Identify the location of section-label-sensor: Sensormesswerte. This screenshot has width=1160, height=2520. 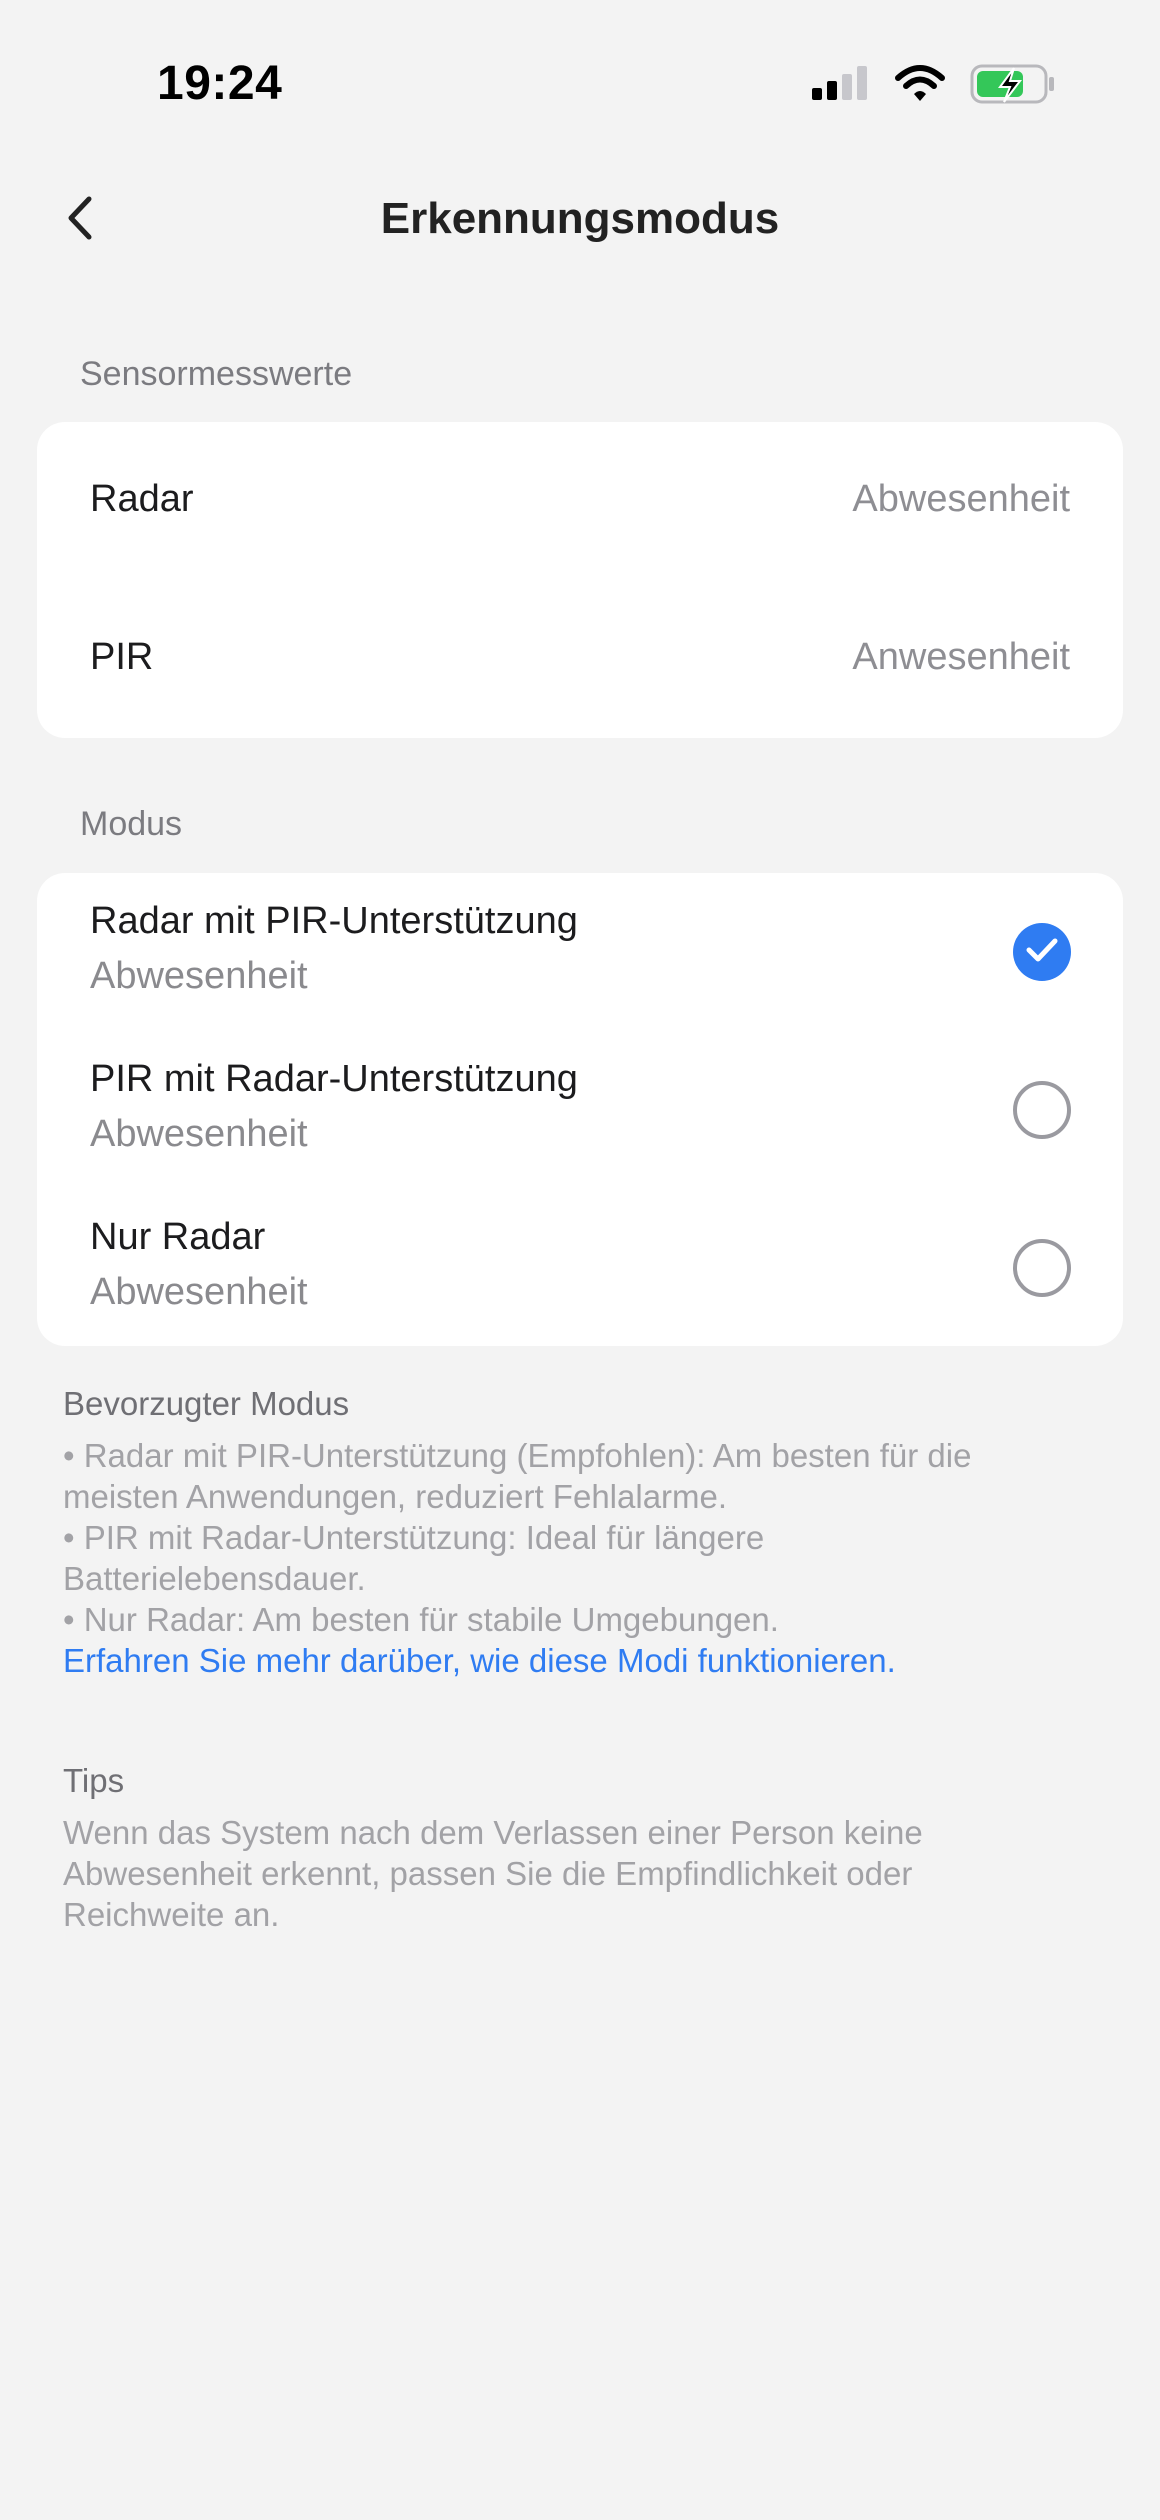
(216, 374).